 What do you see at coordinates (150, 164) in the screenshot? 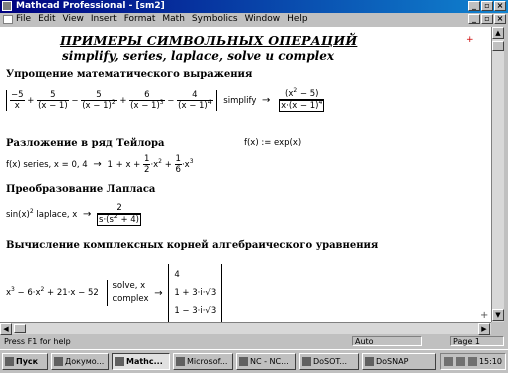
I see `series-result: 1 + x + 1 2 ·x2 + 1 6 ·x3` at bounding box center [150, 164].